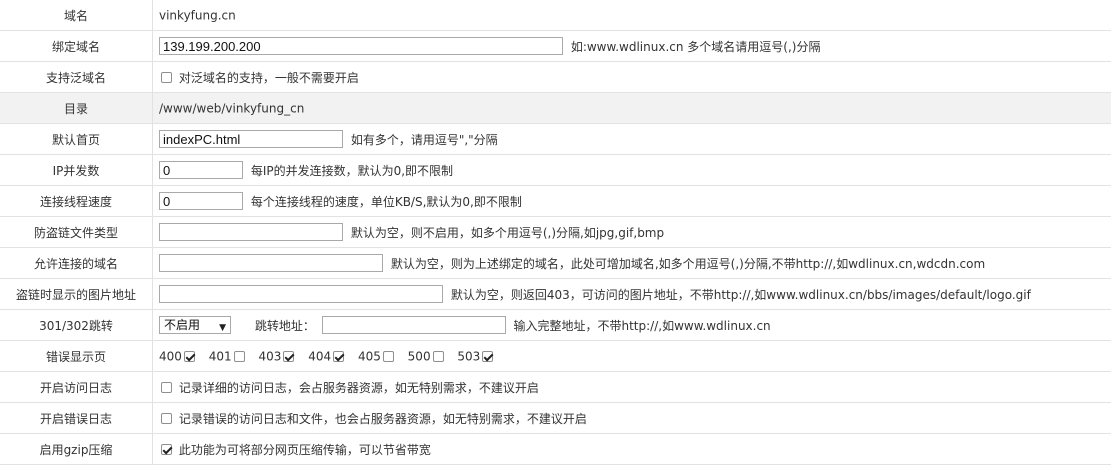  Describe the element at coordinates (76, 15) in the screenshot. I see `domain-label: 域名` at that location.